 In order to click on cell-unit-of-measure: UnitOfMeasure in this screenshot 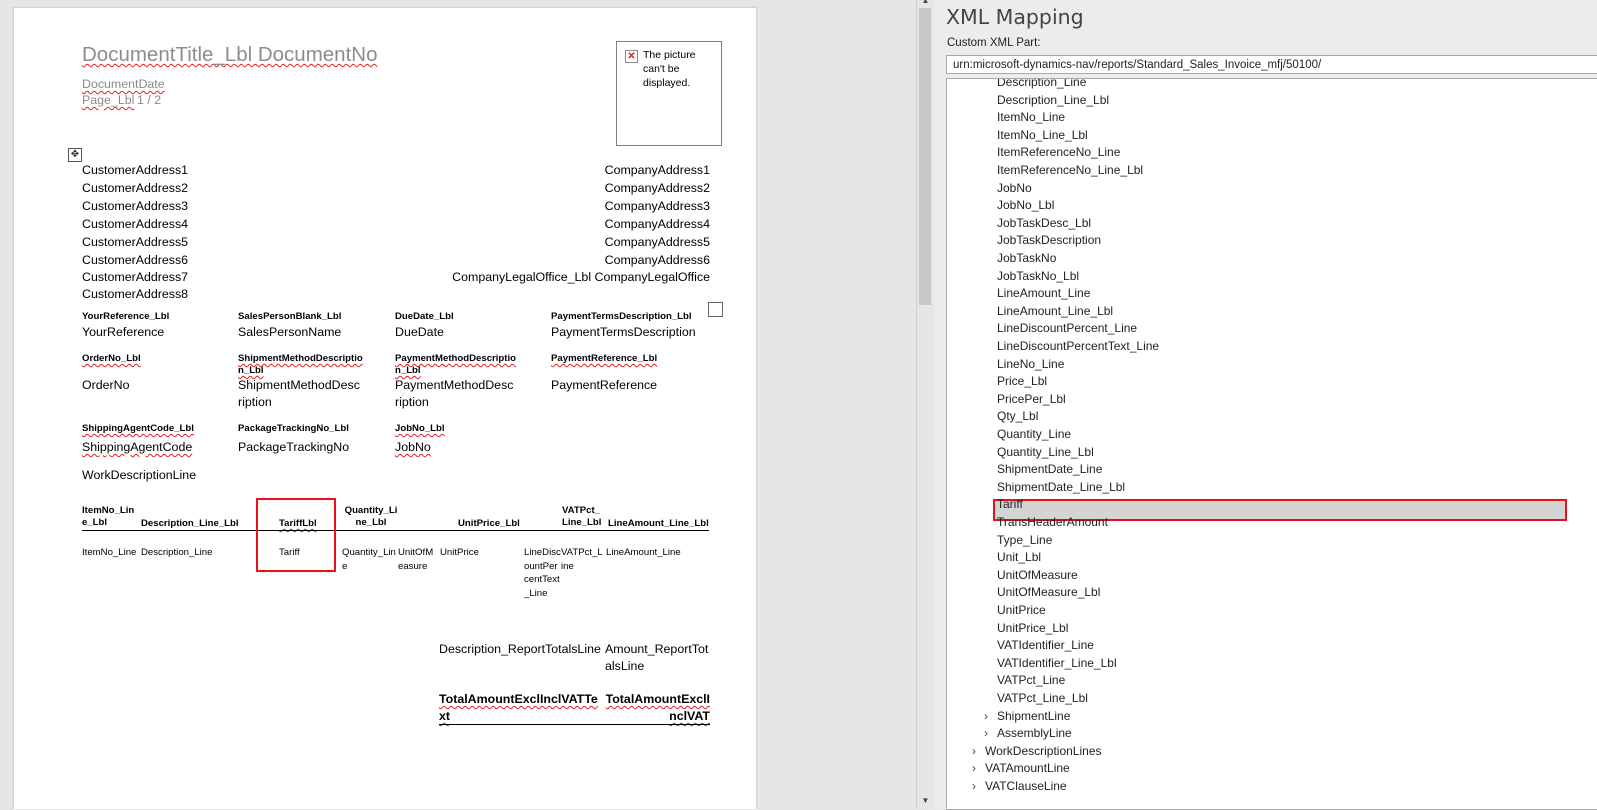, I will do `click(416, 559)`.